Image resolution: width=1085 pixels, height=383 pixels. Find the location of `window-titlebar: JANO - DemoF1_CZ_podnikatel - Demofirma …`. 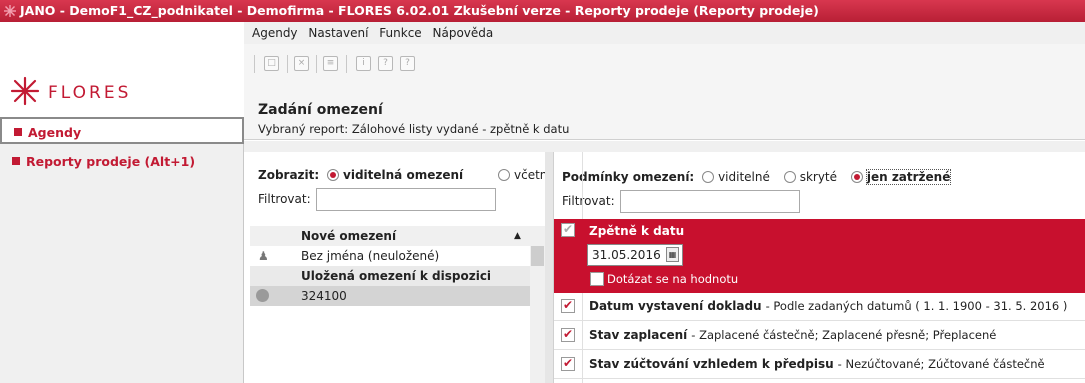

window-titlebar: JANO - DemoF1_CZ_podnikatel - Demofirma … is located at coordinates (542, 11).